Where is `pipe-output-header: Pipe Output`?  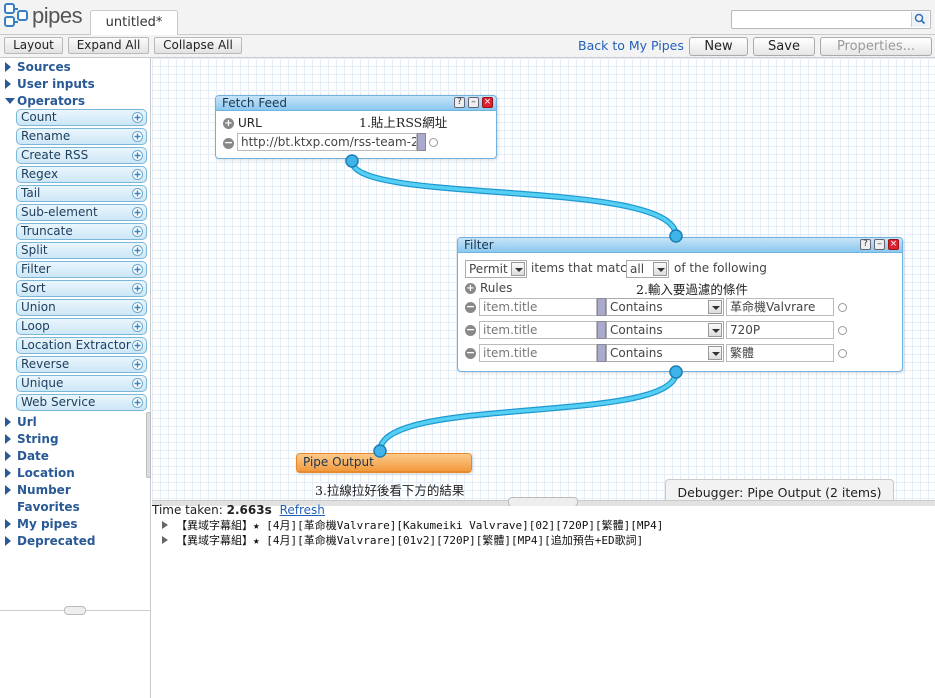 pipe-output-header: Pipe Output is located at coordinates (384, 463).